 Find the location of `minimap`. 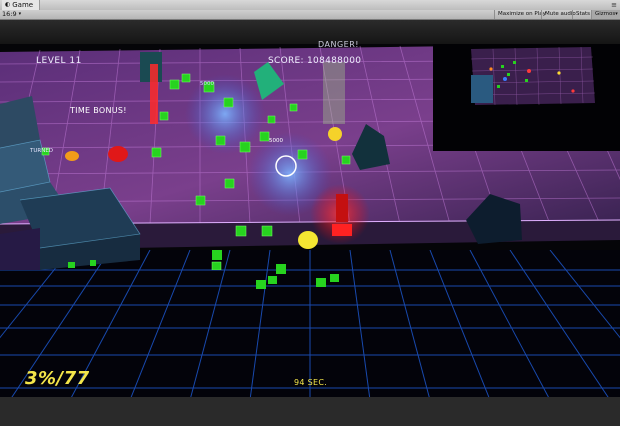

minimap is located at coordinates (526, 98).